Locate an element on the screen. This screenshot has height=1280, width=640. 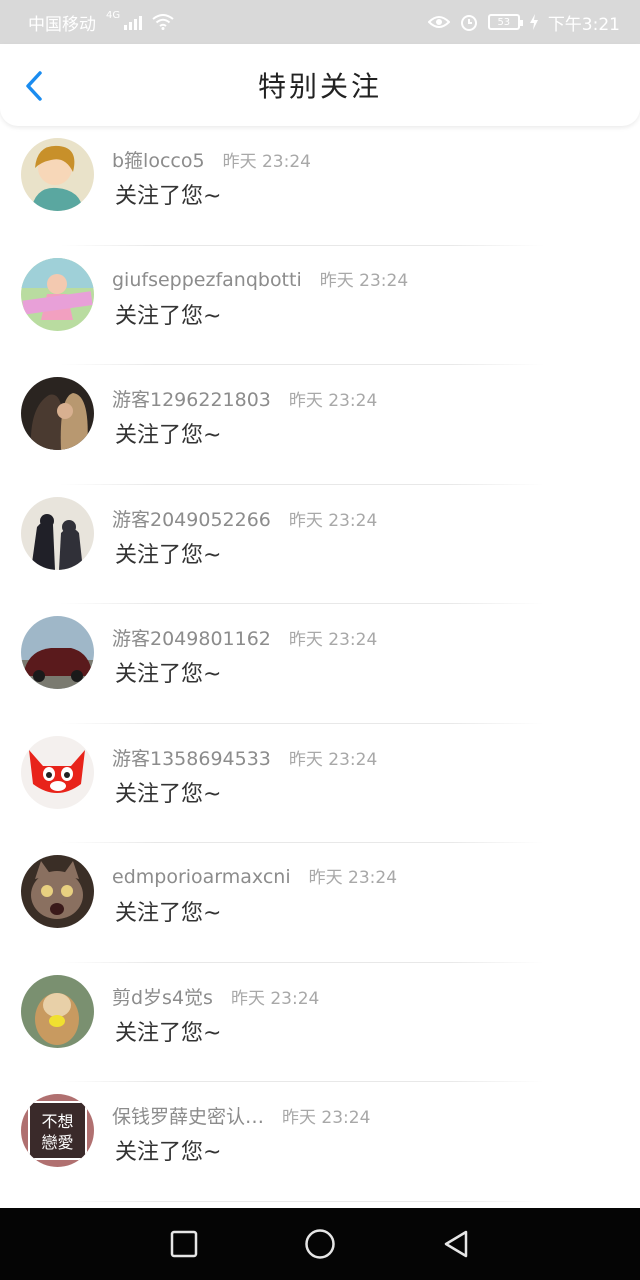
system-nav-bar is located at coordinates (320, 1244).